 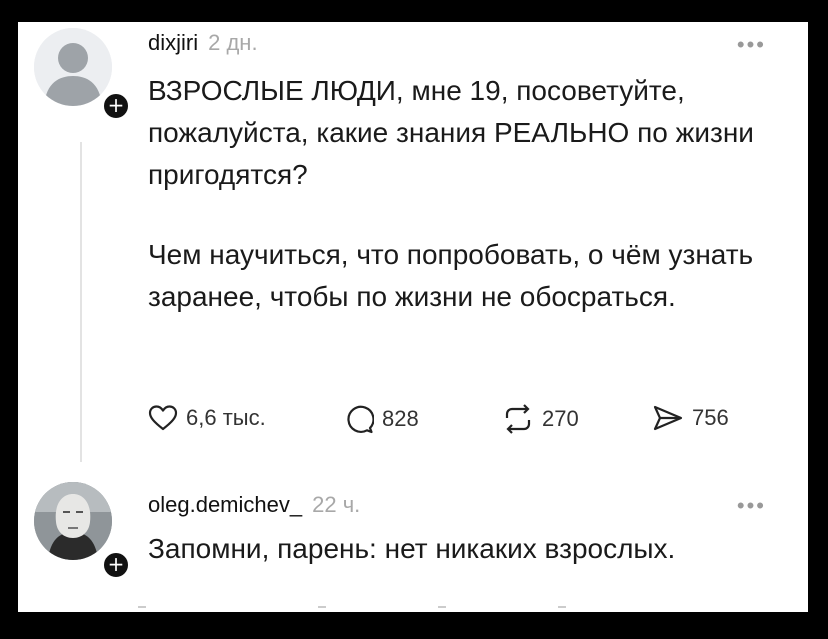 I want to click on repost-count: 270, so click(x=560, y=418).